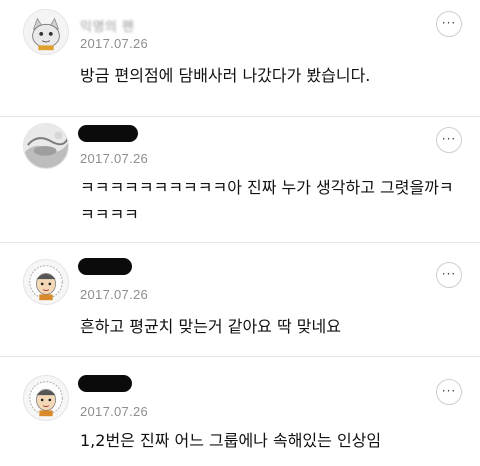 This screenshot has width=480, height=466. I want to click on photo-avatar-icon, so click(46, 146).